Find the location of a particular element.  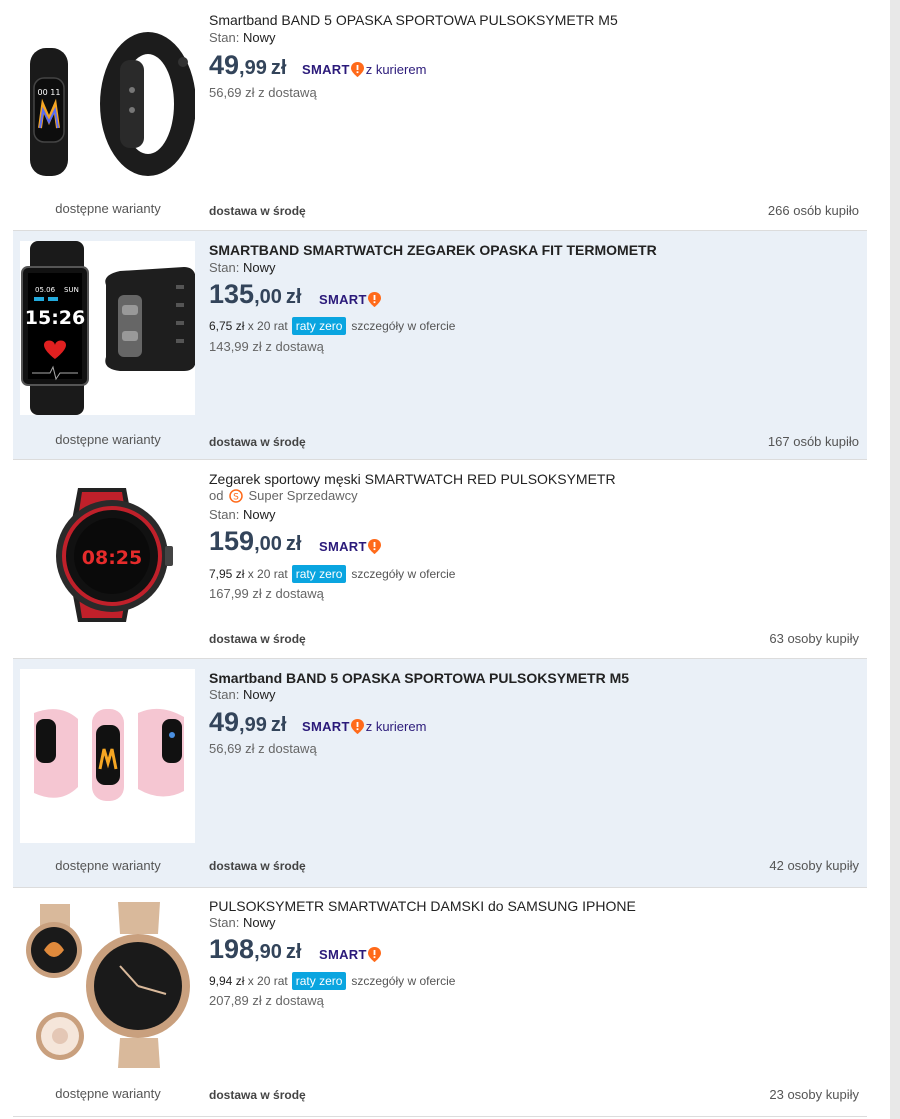

price-with-delivery: 56,69 zł z dostawą is located at coordinates (263, 748).